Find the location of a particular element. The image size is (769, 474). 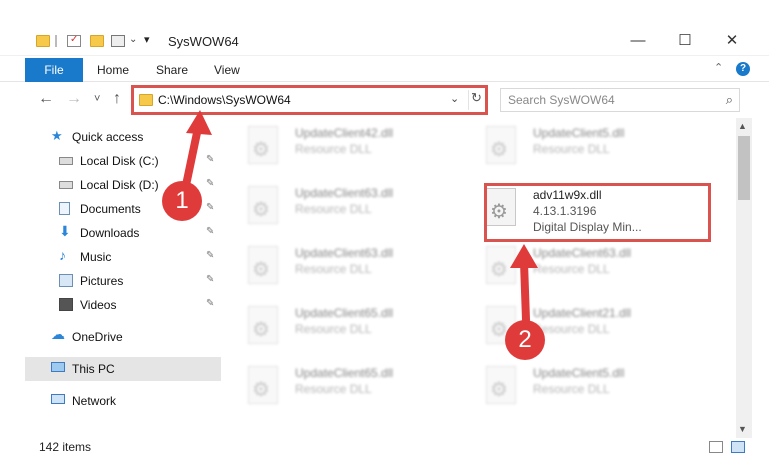

documents-icon is located at coordinates (64, 208).